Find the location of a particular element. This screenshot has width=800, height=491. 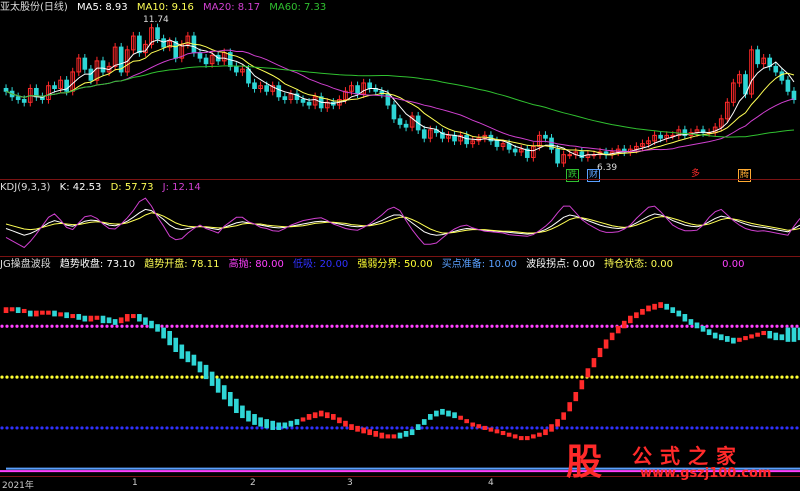

kdj-title: KDJ(9,3,3) is located at coordinates (25, 187).